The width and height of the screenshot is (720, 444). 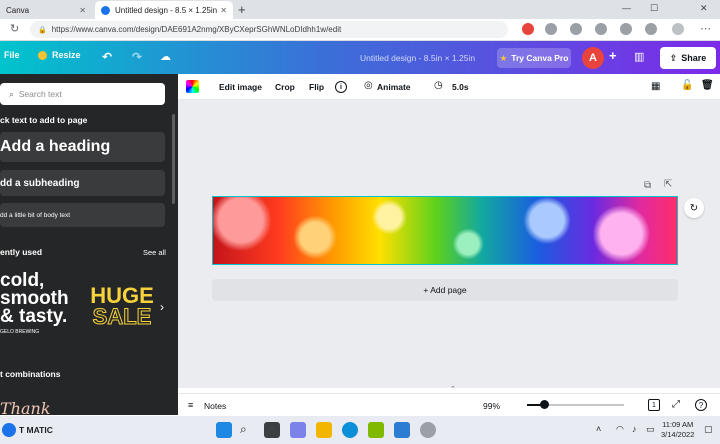 I want to click on template-line-3: & tasty., so click(x=34, y=316).